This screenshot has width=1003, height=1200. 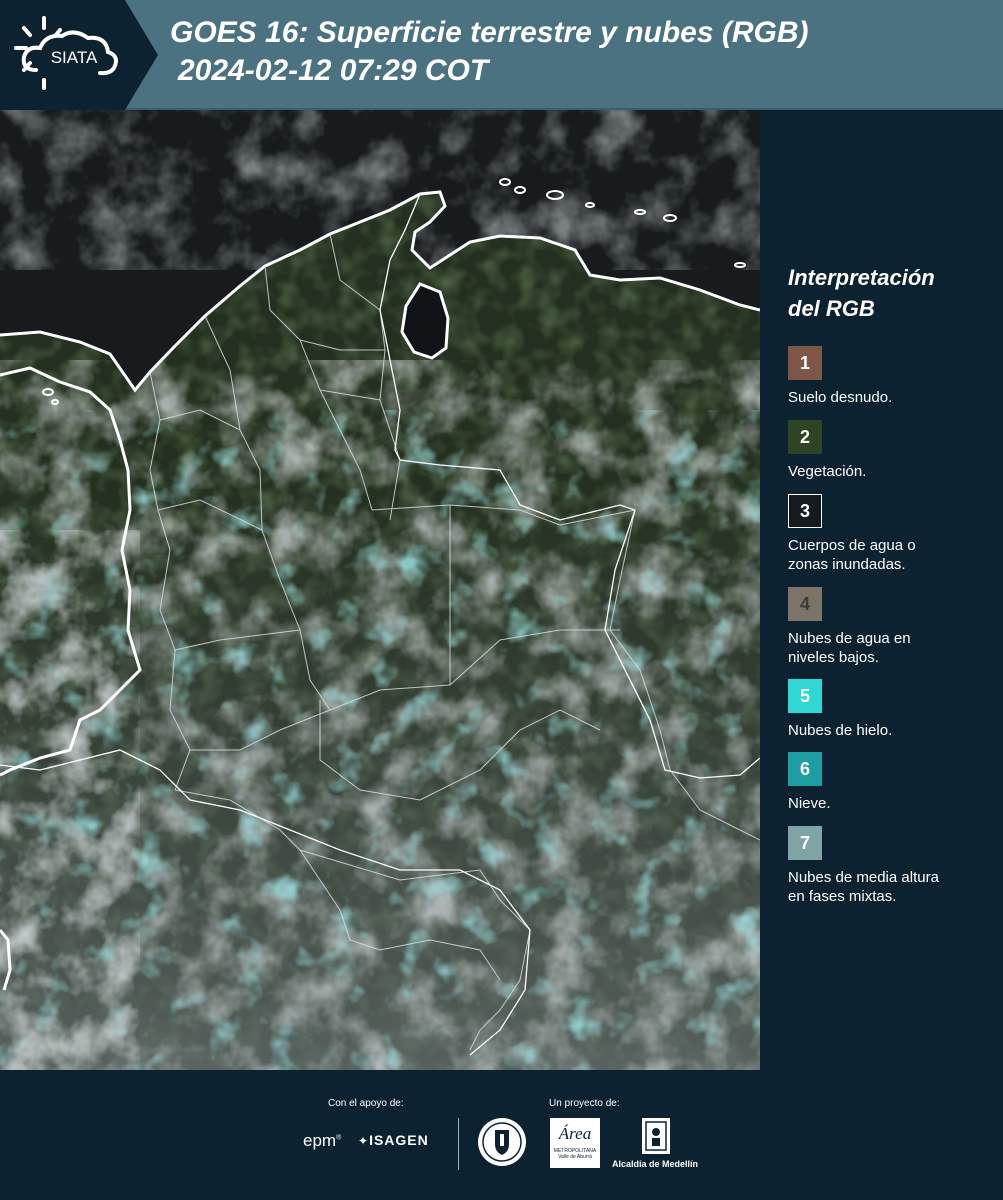 I want to click on legend-item-ice-clouds: 5 Nubes de hielo., so click(x=893, y=709).